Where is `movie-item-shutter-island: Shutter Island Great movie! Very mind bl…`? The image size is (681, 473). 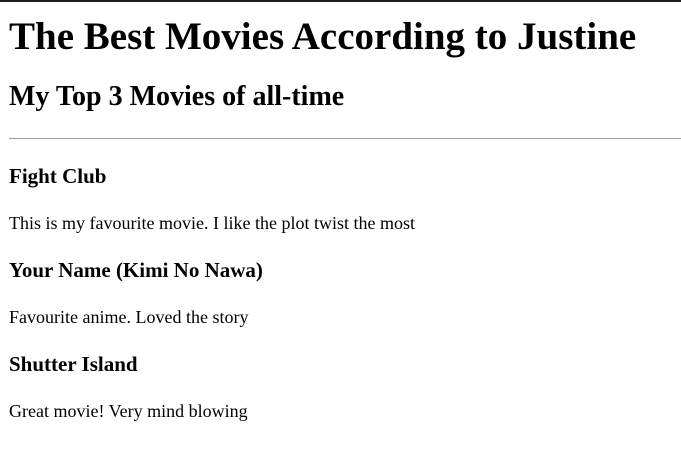
movie-item-shutter-island: Shutter Island Great movie! Very mind bl… is located at coordinates (345, 387).